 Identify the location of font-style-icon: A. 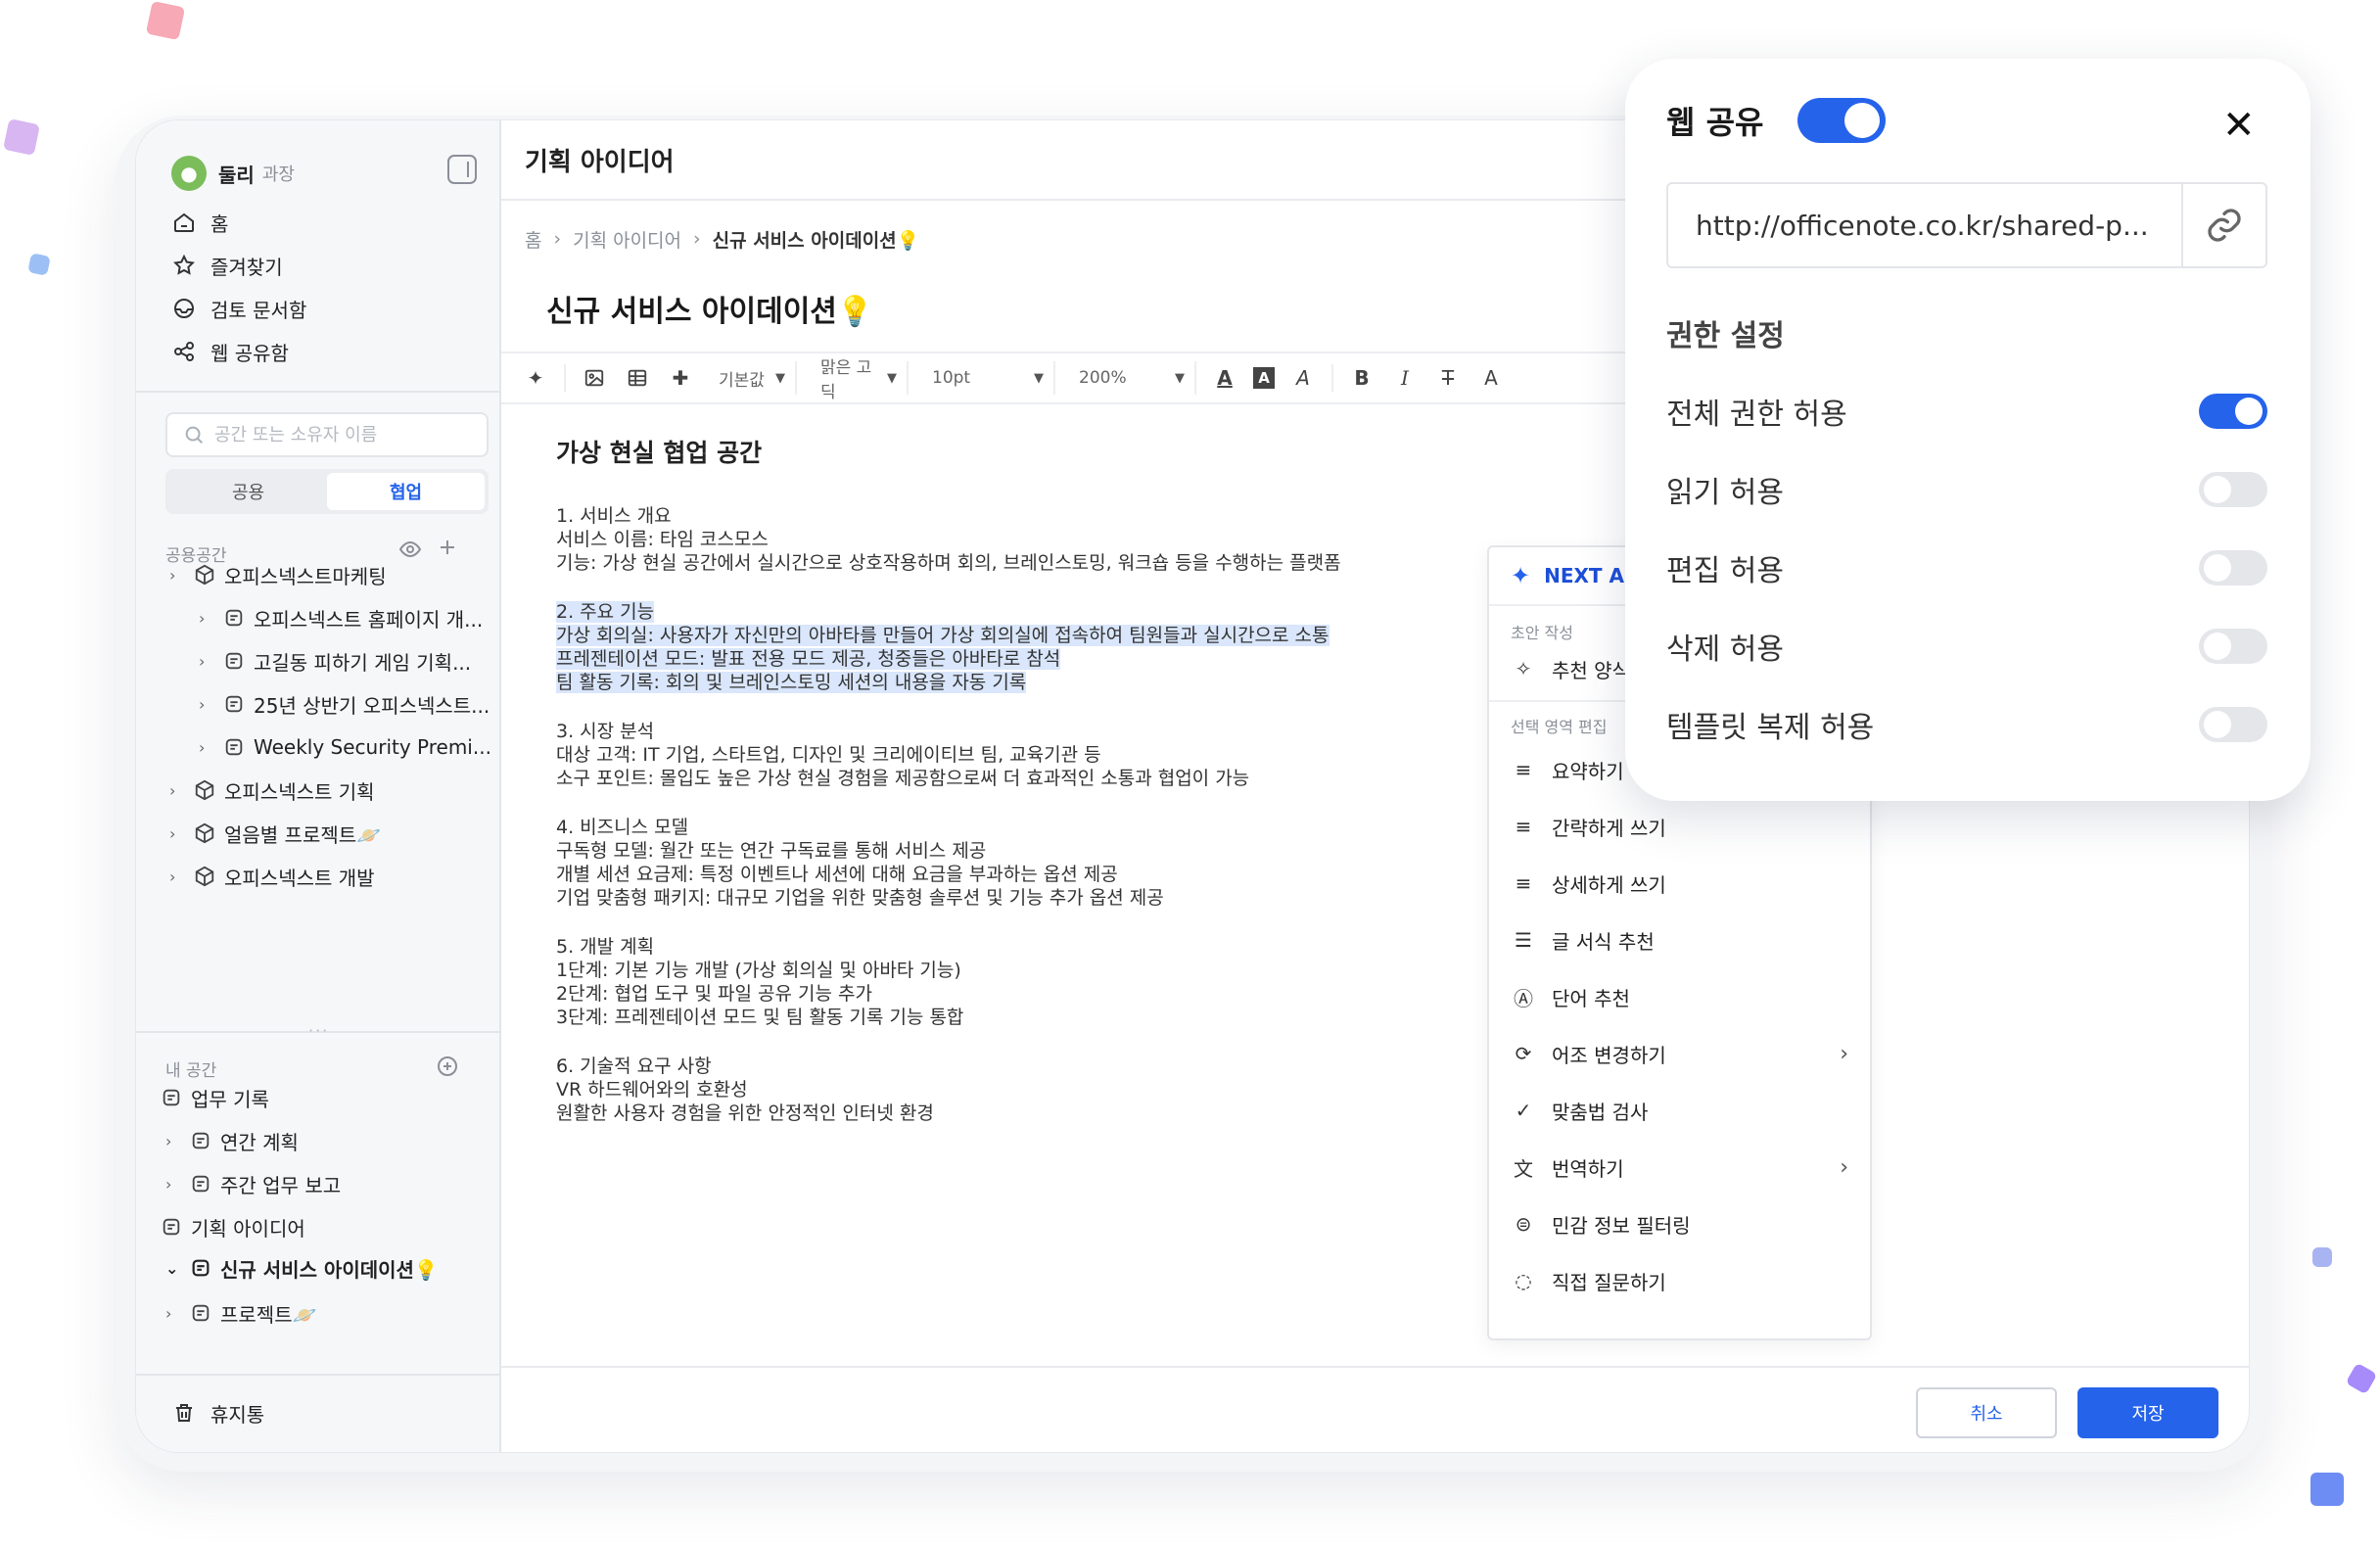
(1491, 378).